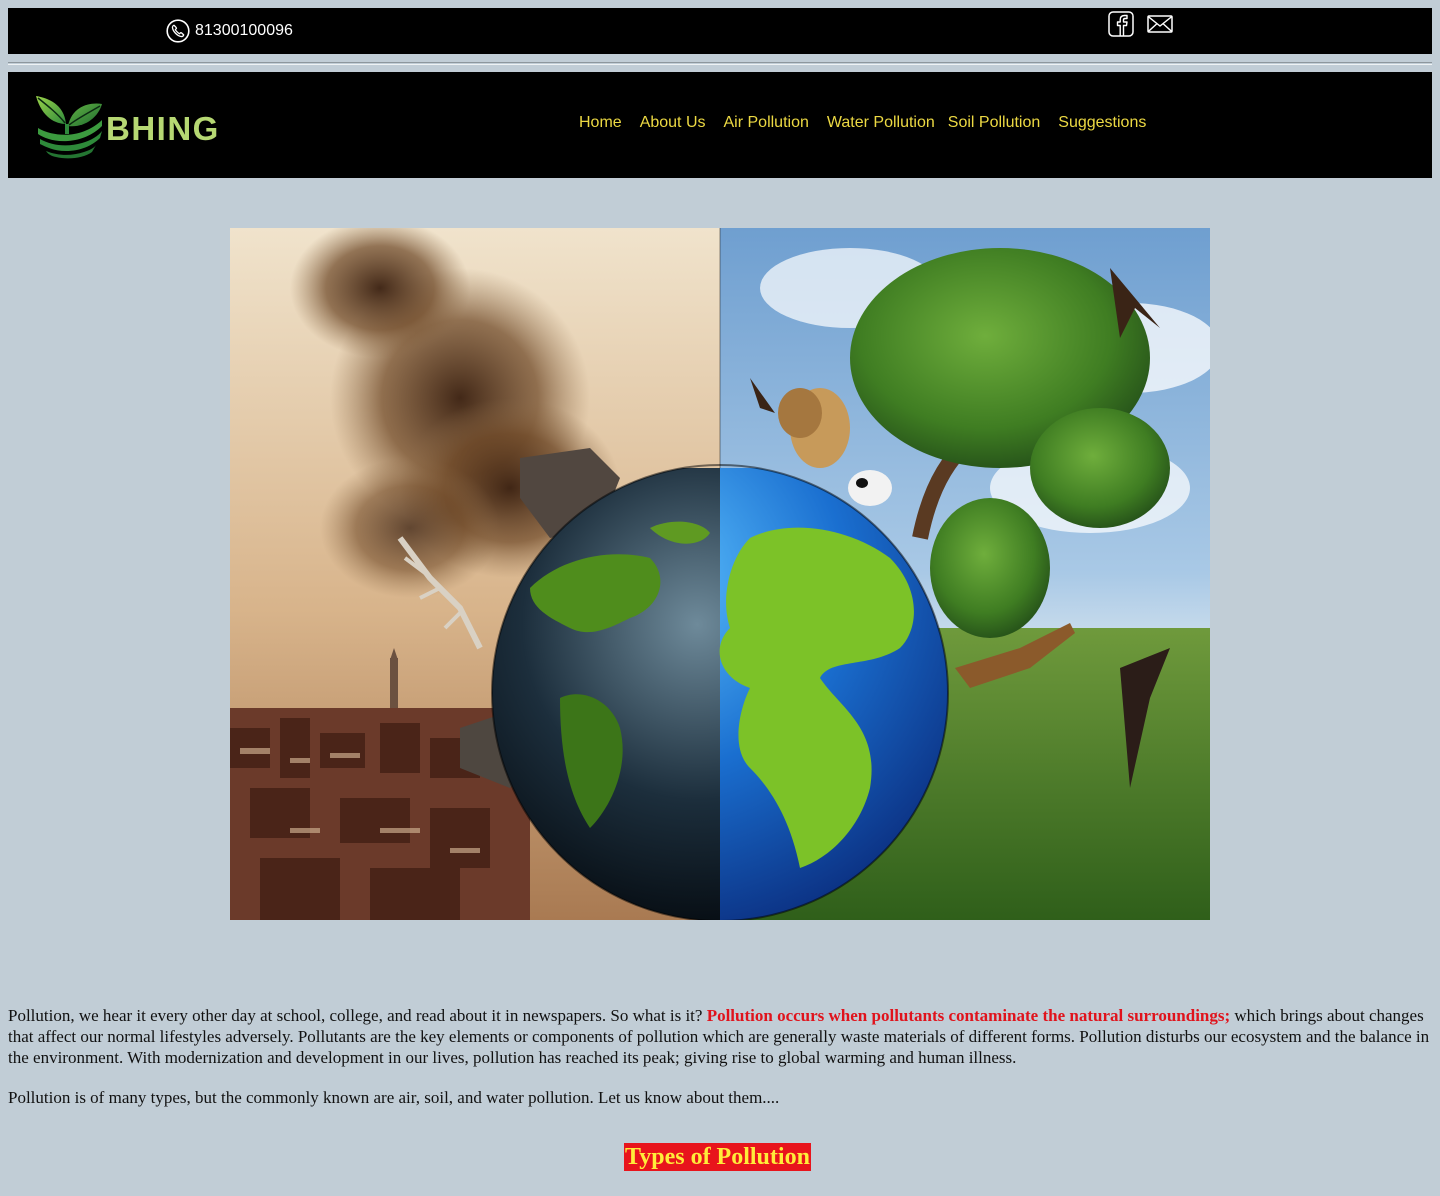  I want to click on logo-text: BHING, so click(163, 128).